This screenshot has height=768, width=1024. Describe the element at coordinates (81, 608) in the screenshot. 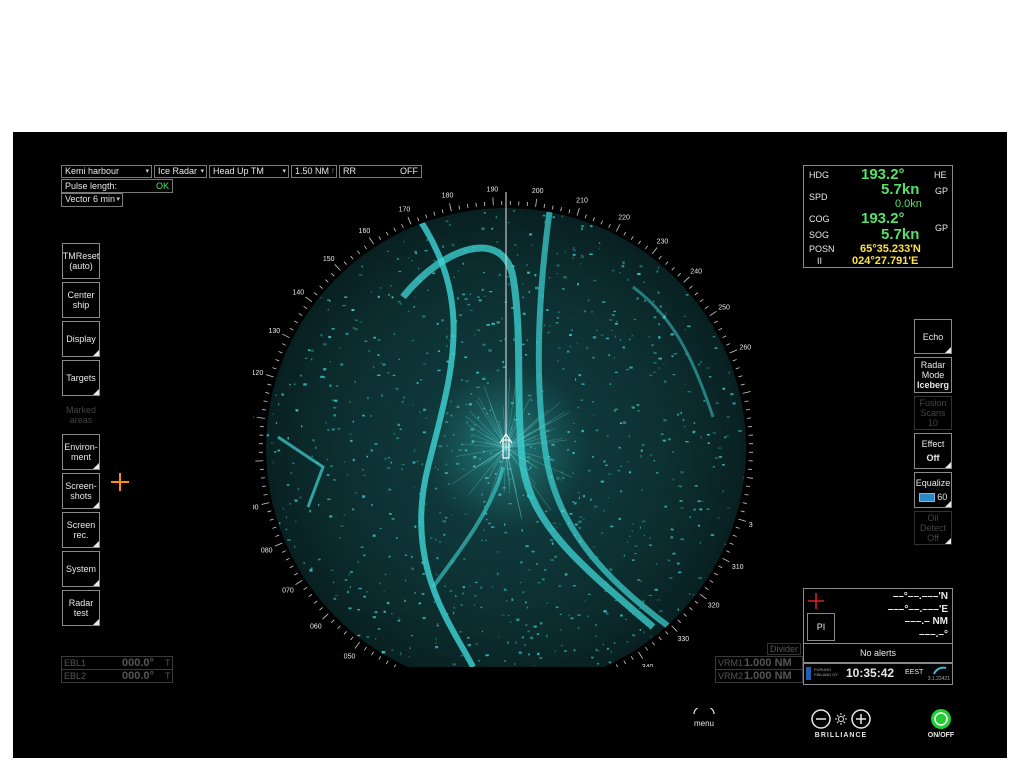

I see `radar-test-button: Radar test` at that location.